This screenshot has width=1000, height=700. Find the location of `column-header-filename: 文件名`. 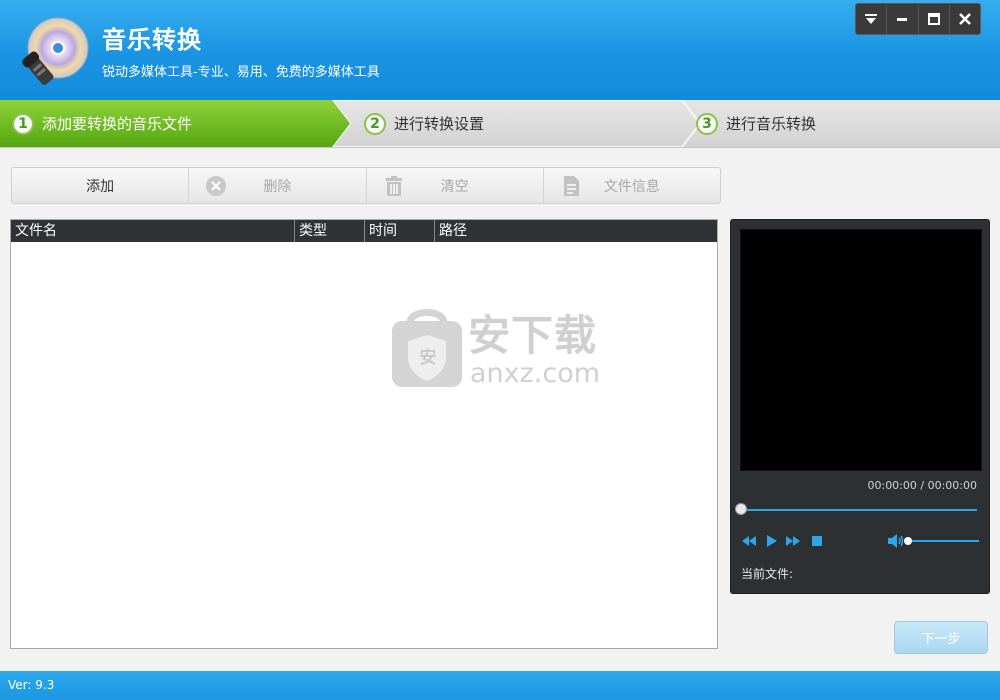

column-header-filename: 文件名 is located at coordinates (153, 231).